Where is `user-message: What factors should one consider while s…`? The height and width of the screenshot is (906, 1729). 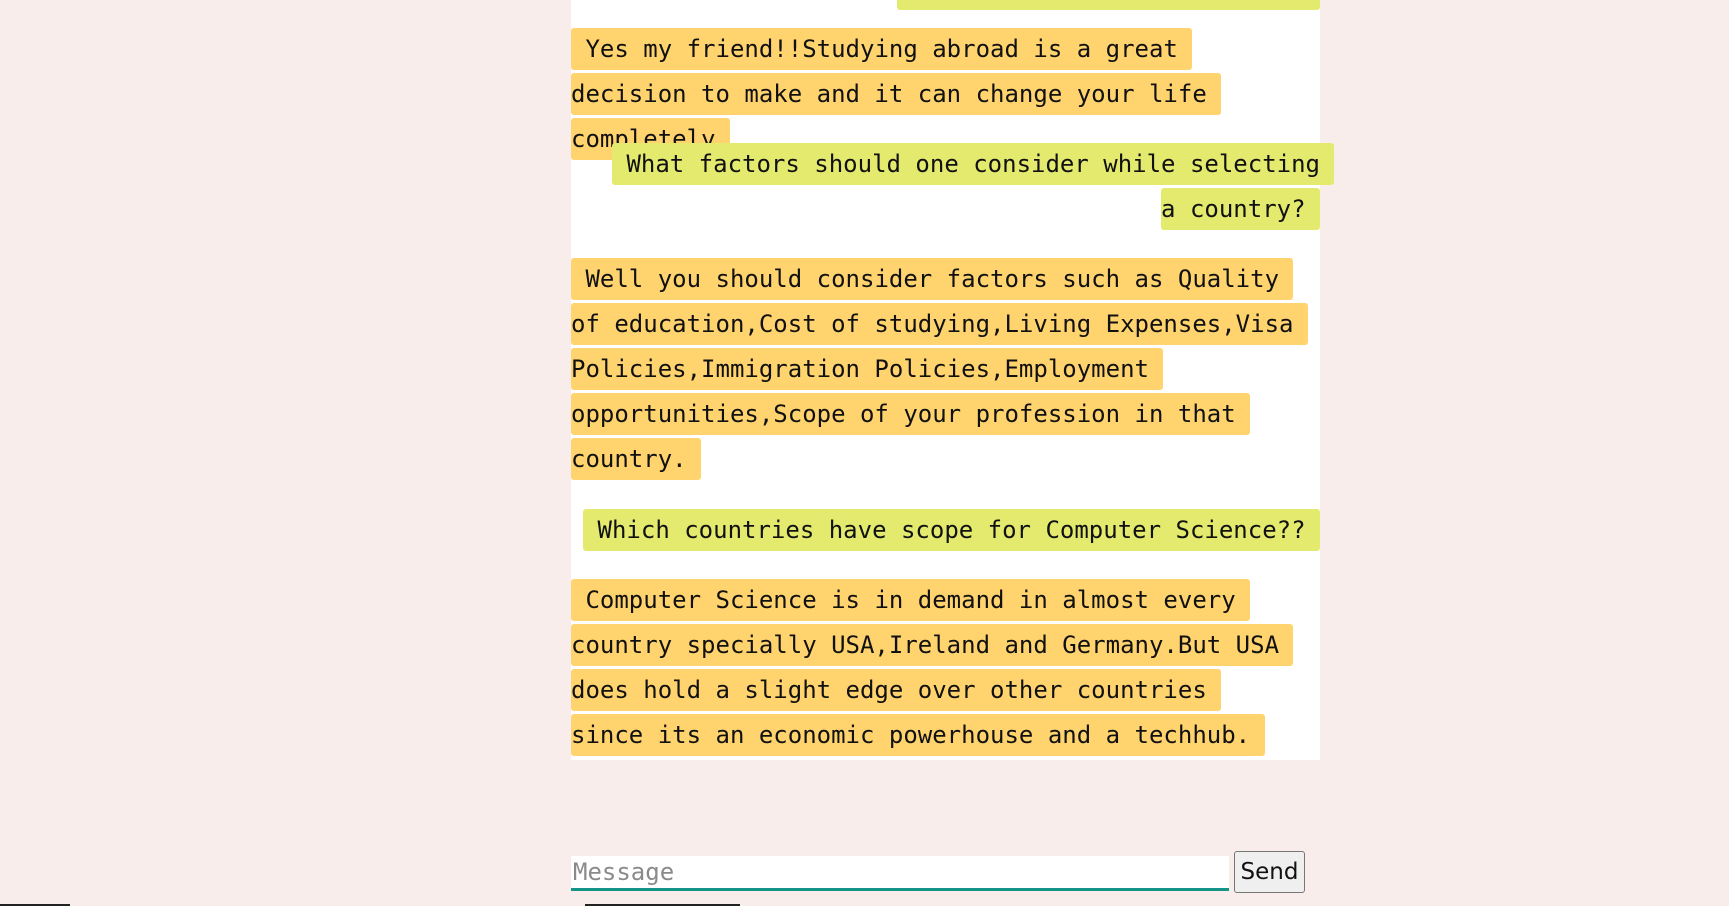 user-message: What factors should one consider while s… is located at coordinates (967, 187).